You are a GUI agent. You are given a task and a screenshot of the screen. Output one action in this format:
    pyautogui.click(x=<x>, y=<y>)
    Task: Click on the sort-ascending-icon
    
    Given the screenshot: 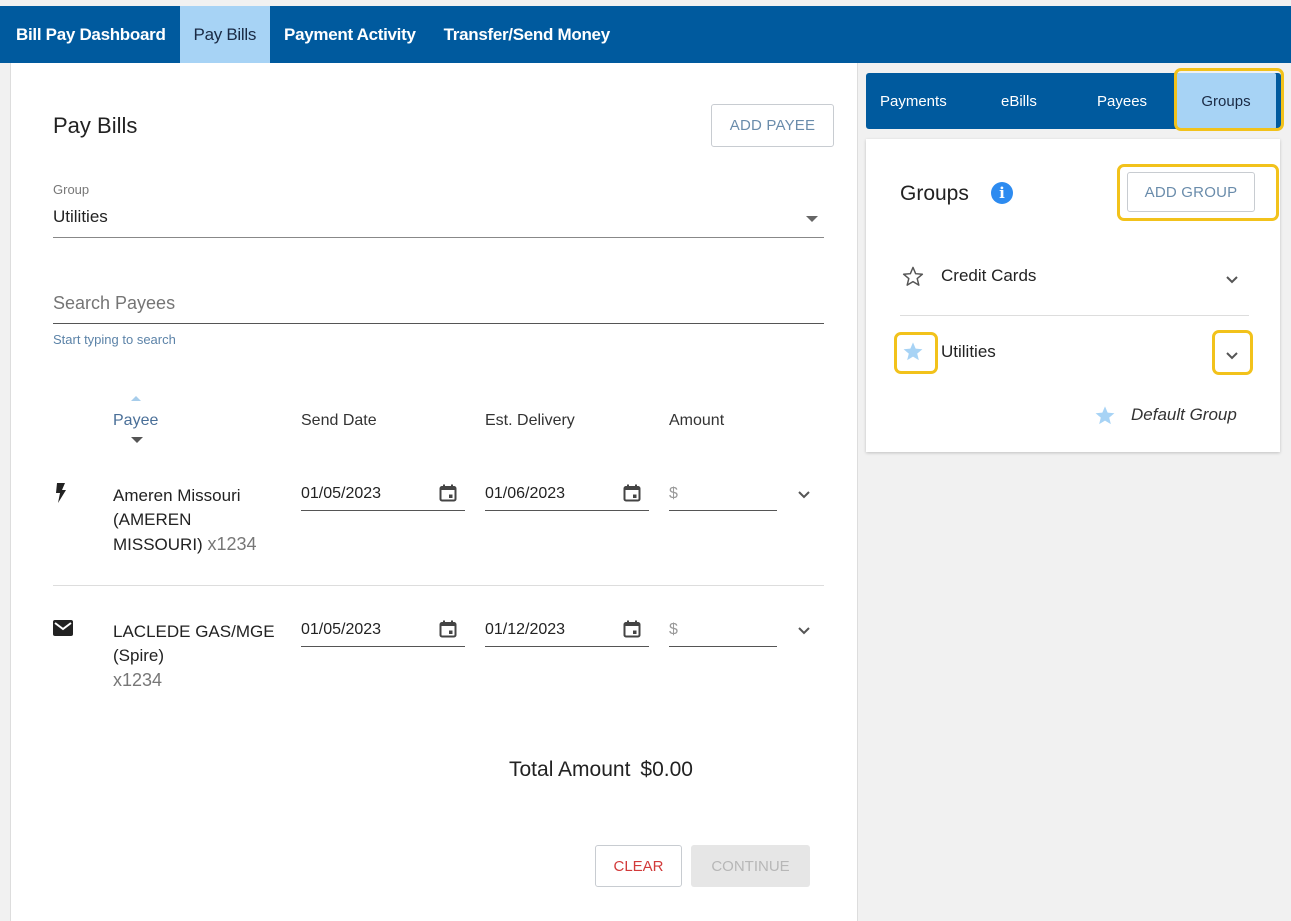 What is the action you would take?
    pyautogui.click(x=136, y=398)
    